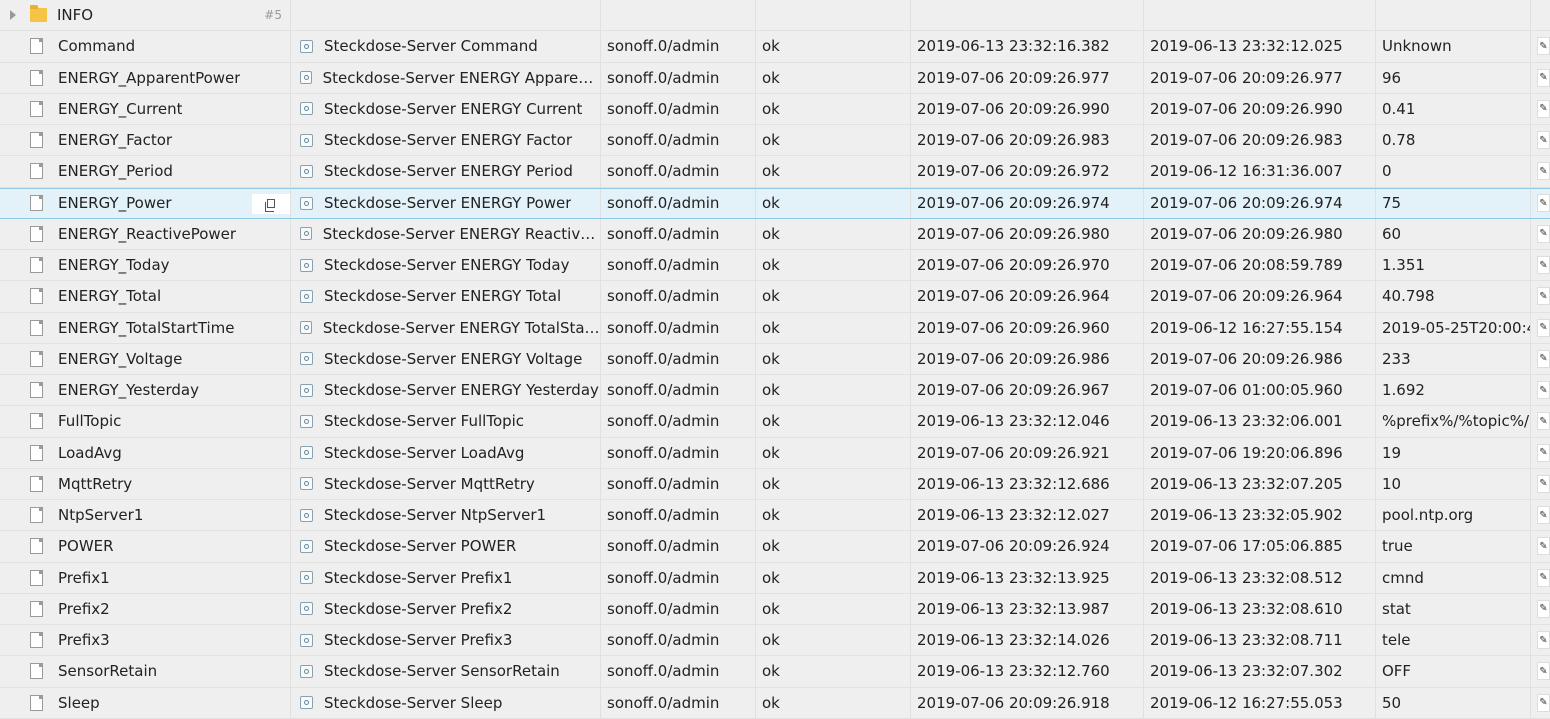  What do you see at coordinates (145, 421) in the screenshot?
I see `name-cell: FullTopic` at bounding box center [145, 421].